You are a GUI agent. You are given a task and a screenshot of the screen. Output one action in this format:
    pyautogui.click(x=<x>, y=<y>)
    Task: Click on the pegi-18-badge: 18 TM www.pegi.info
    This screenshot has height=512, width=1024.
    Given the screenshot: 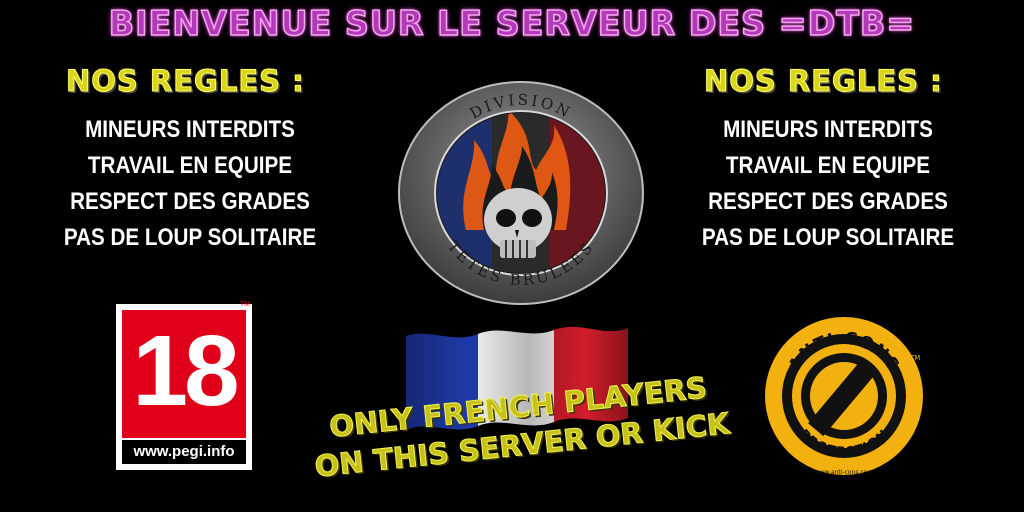 What is the action you would take?
    pyautogui.click(x=184, y=385)
    